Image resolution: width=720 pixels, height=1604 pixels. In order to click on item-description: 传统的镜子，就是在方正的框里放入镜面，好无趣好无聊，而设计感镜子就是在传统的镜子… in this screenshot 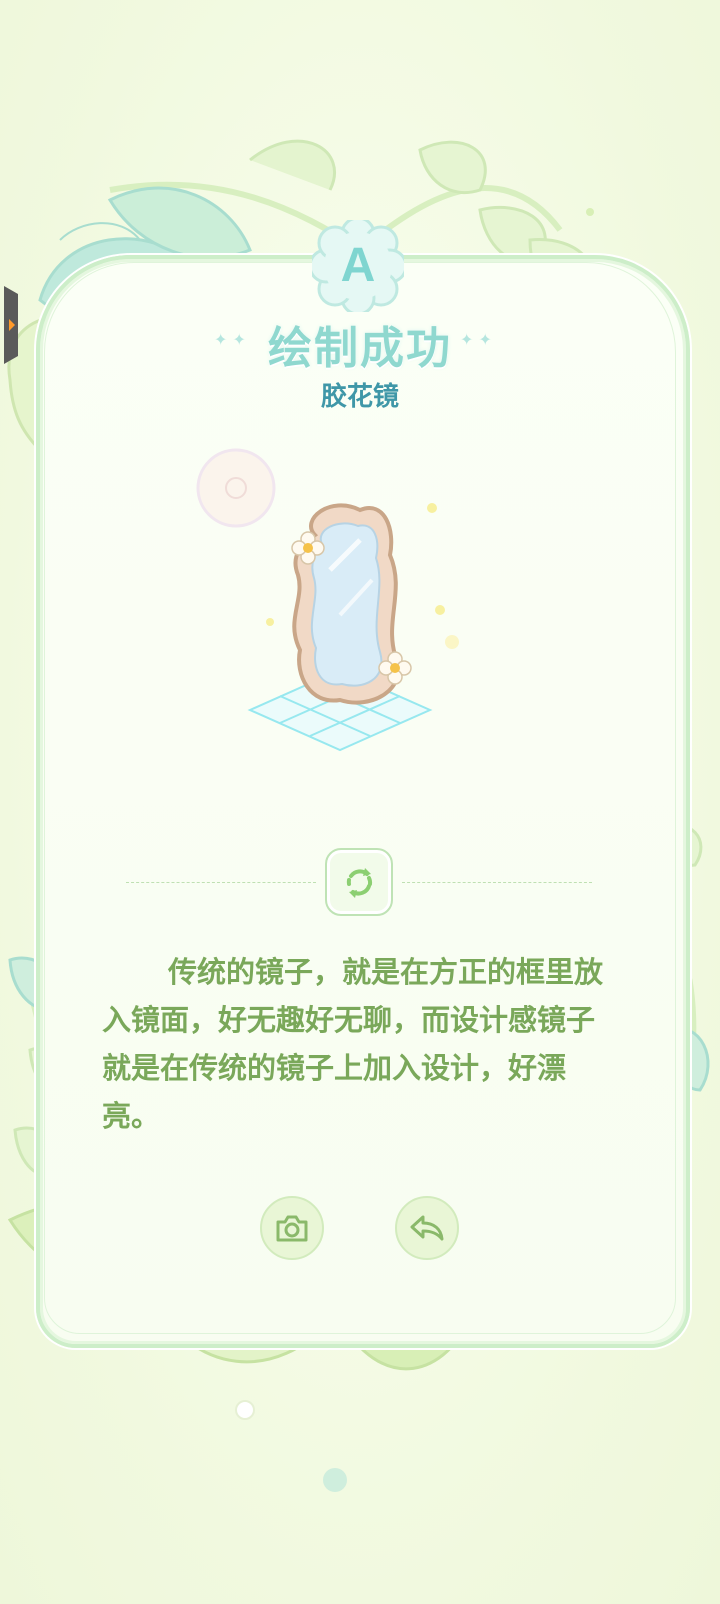, I will do `click(353, 1044)`.